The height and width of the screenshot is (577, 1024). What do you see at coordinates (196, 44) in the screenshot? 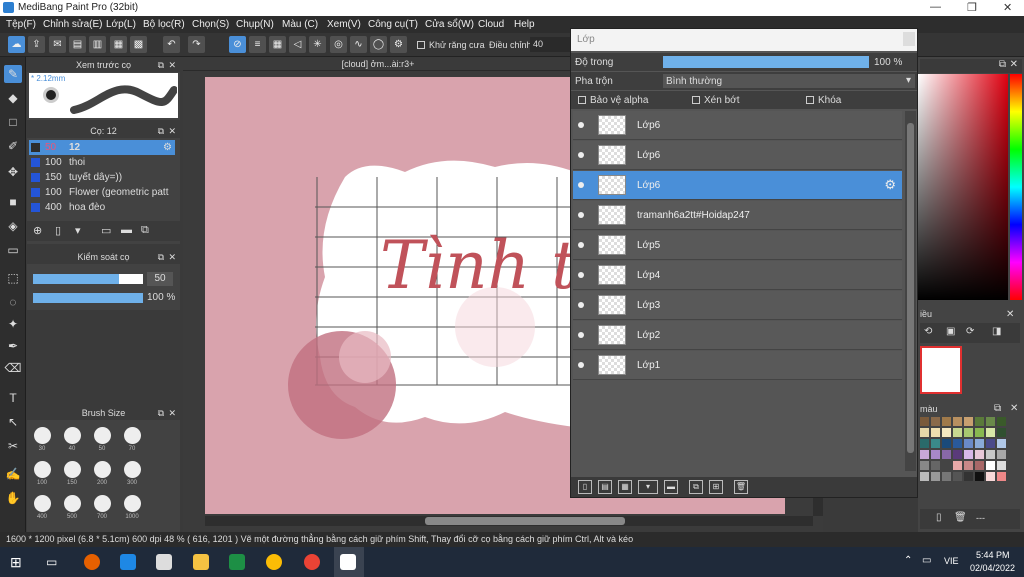
I see `redo-icon: ↷` at bounding box center [196, 44].